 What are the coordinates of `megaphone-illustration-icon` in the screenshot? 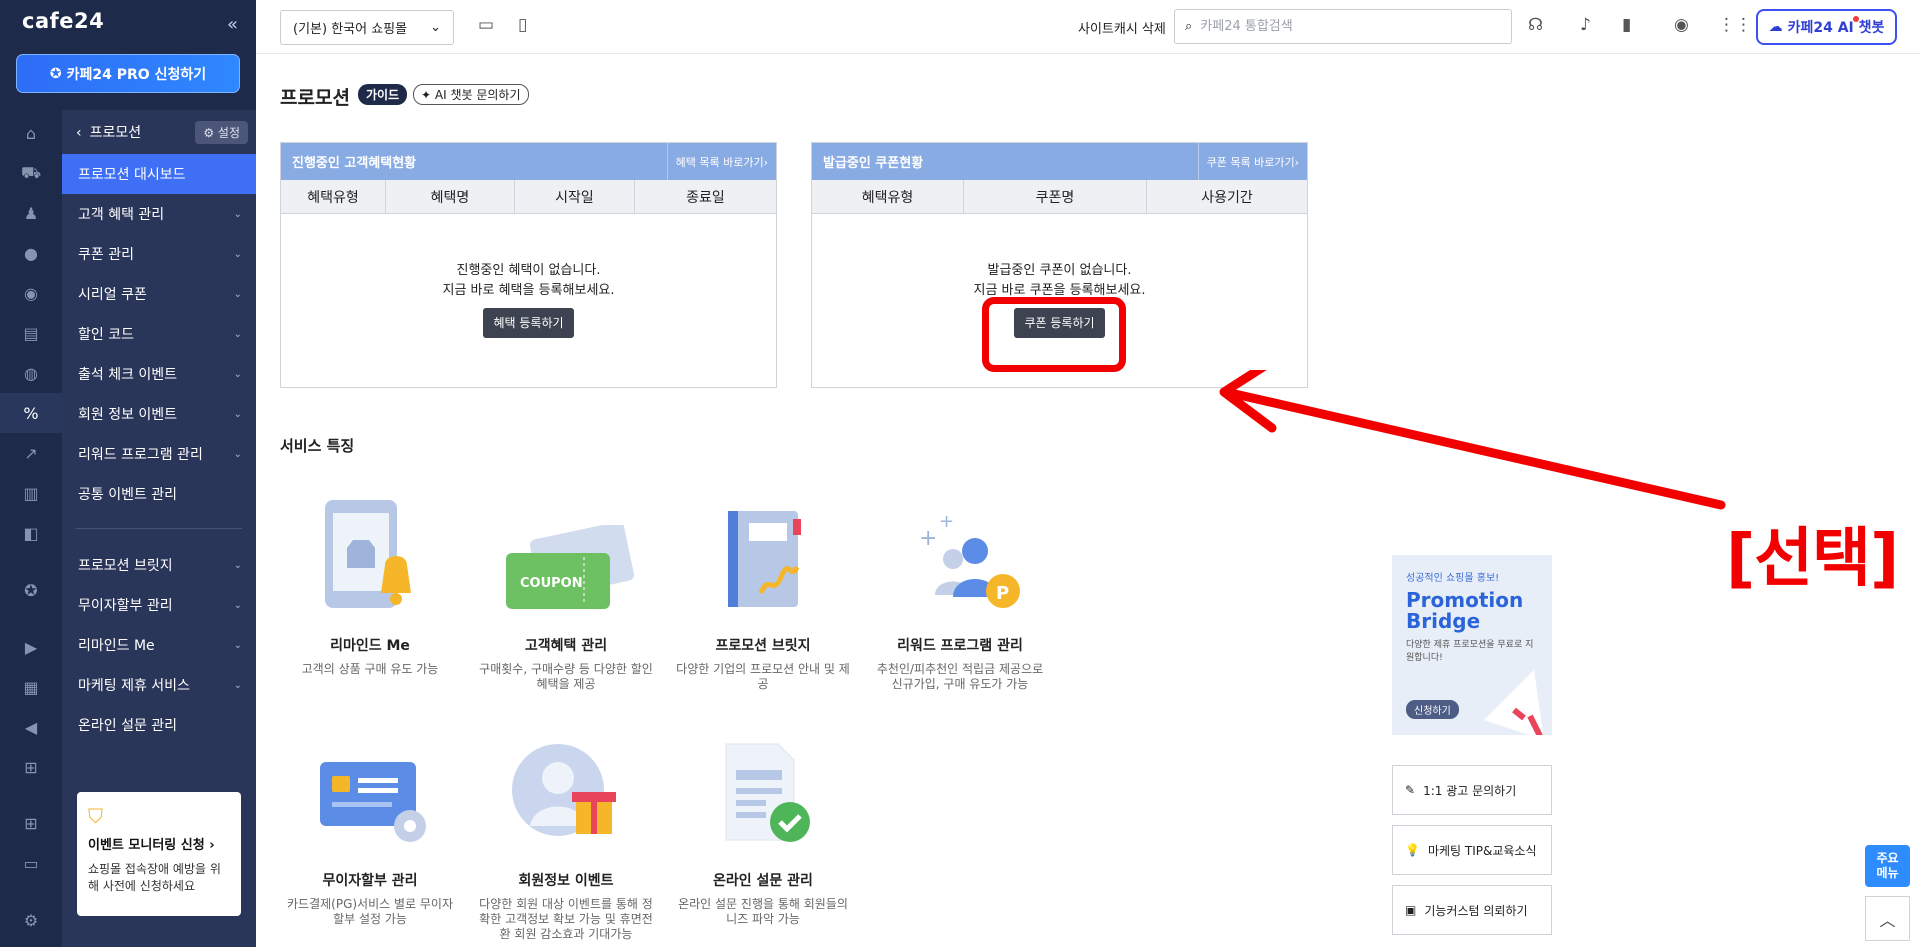 It's located at (1514, 702).